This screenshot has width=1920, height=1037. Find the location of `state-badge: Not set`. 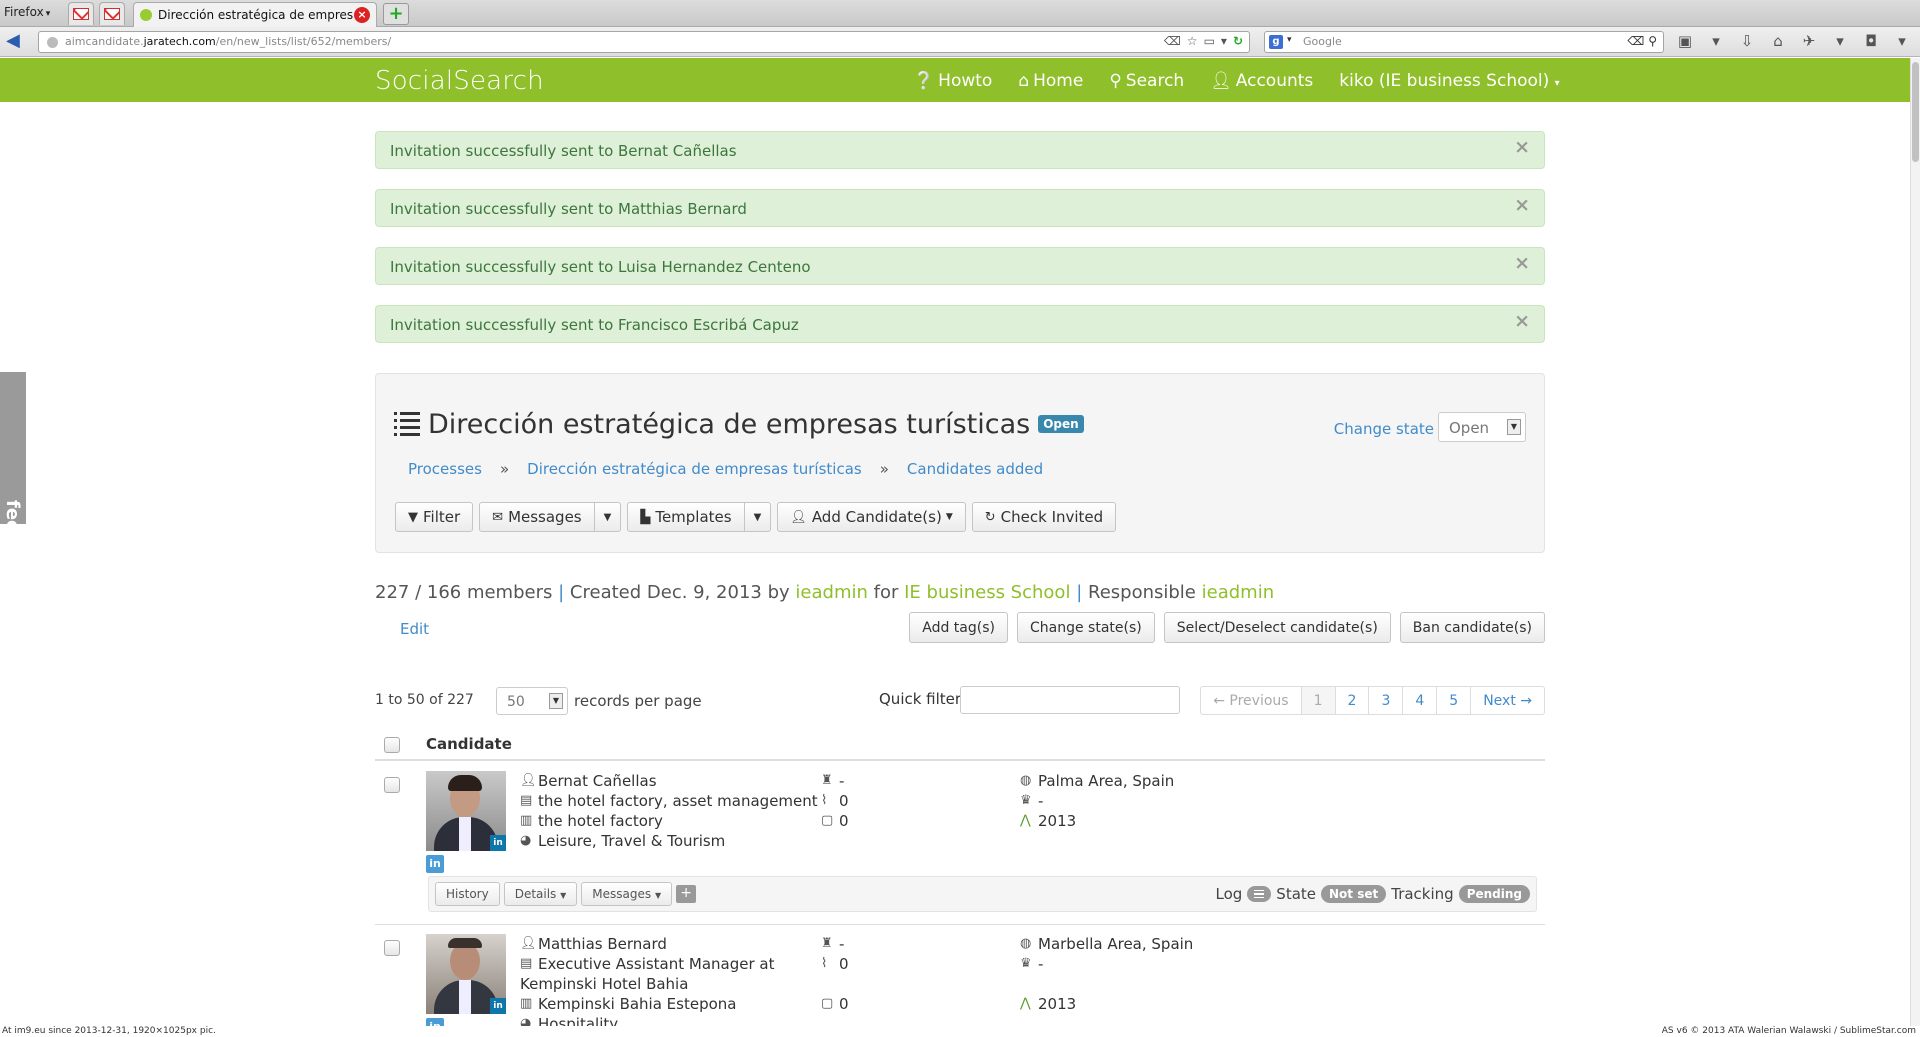

state-badge: Not set is located at coordinates (1354, 894).